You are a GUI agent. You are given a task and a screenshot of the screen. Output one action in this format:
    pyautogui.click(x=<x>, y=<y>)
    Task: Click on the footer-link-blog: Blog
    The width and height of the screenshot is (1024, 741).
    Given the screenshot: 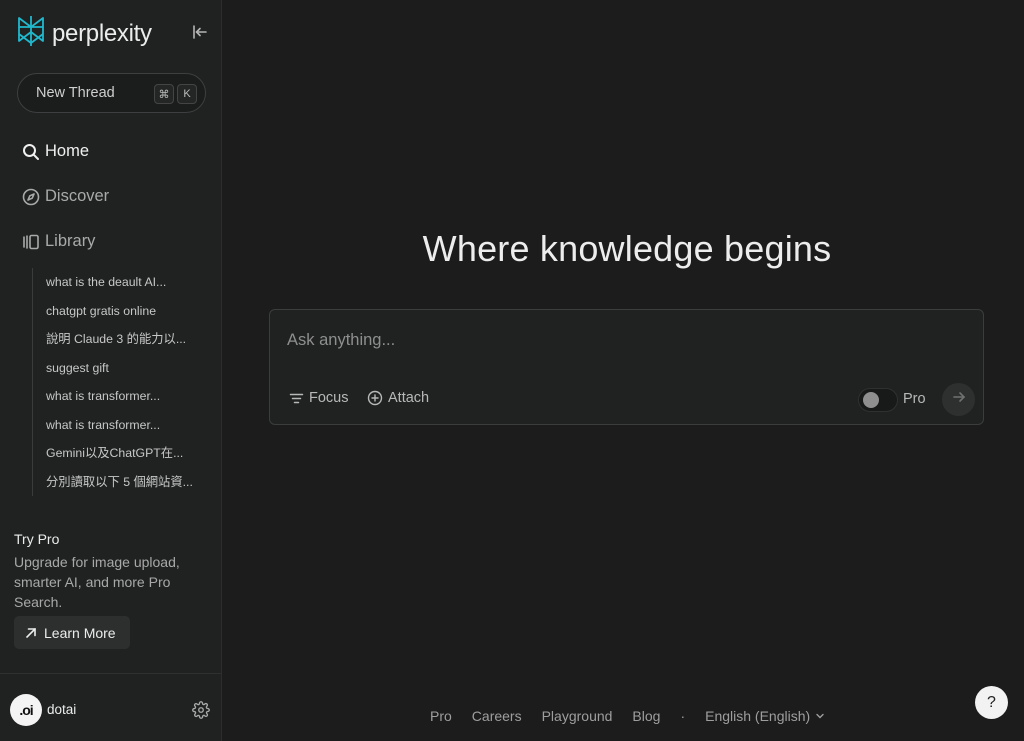 What is the action you would take?
    pyautogui.click(x=646, y=716)
    